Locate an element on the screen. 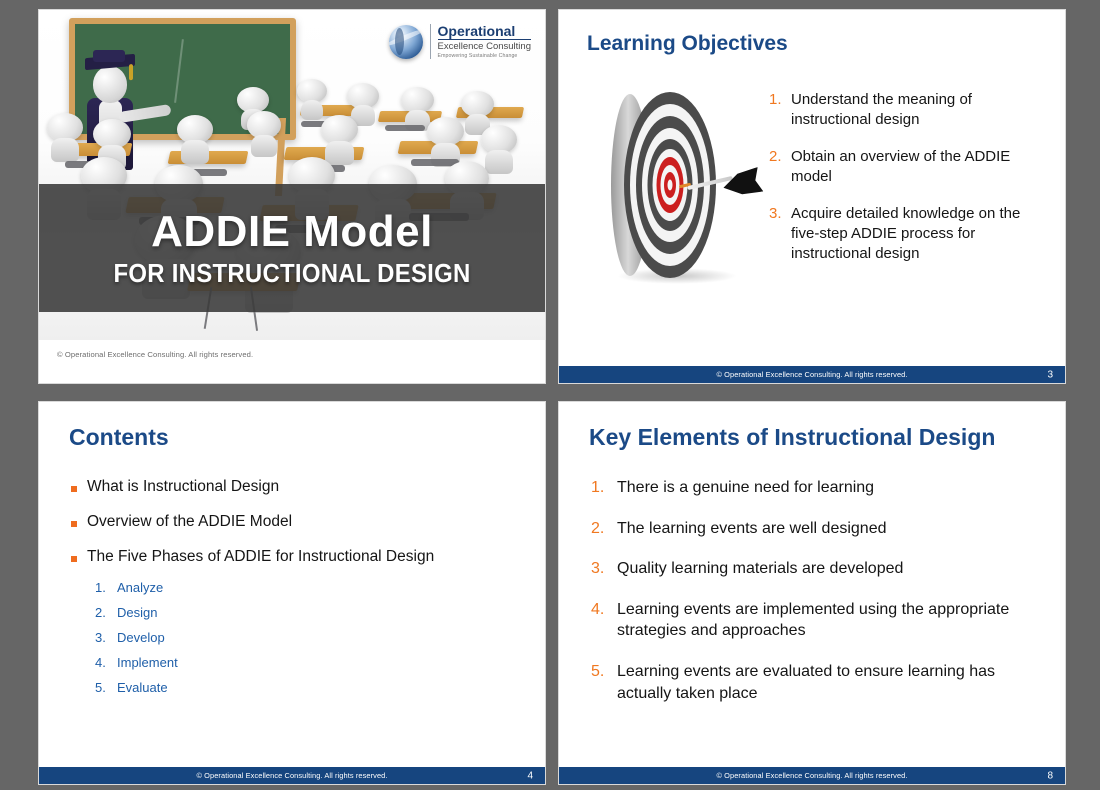 This screenshot has width=1100, height=790. list-item-text: The learning events are well designed is located at coordinates (752, 528).